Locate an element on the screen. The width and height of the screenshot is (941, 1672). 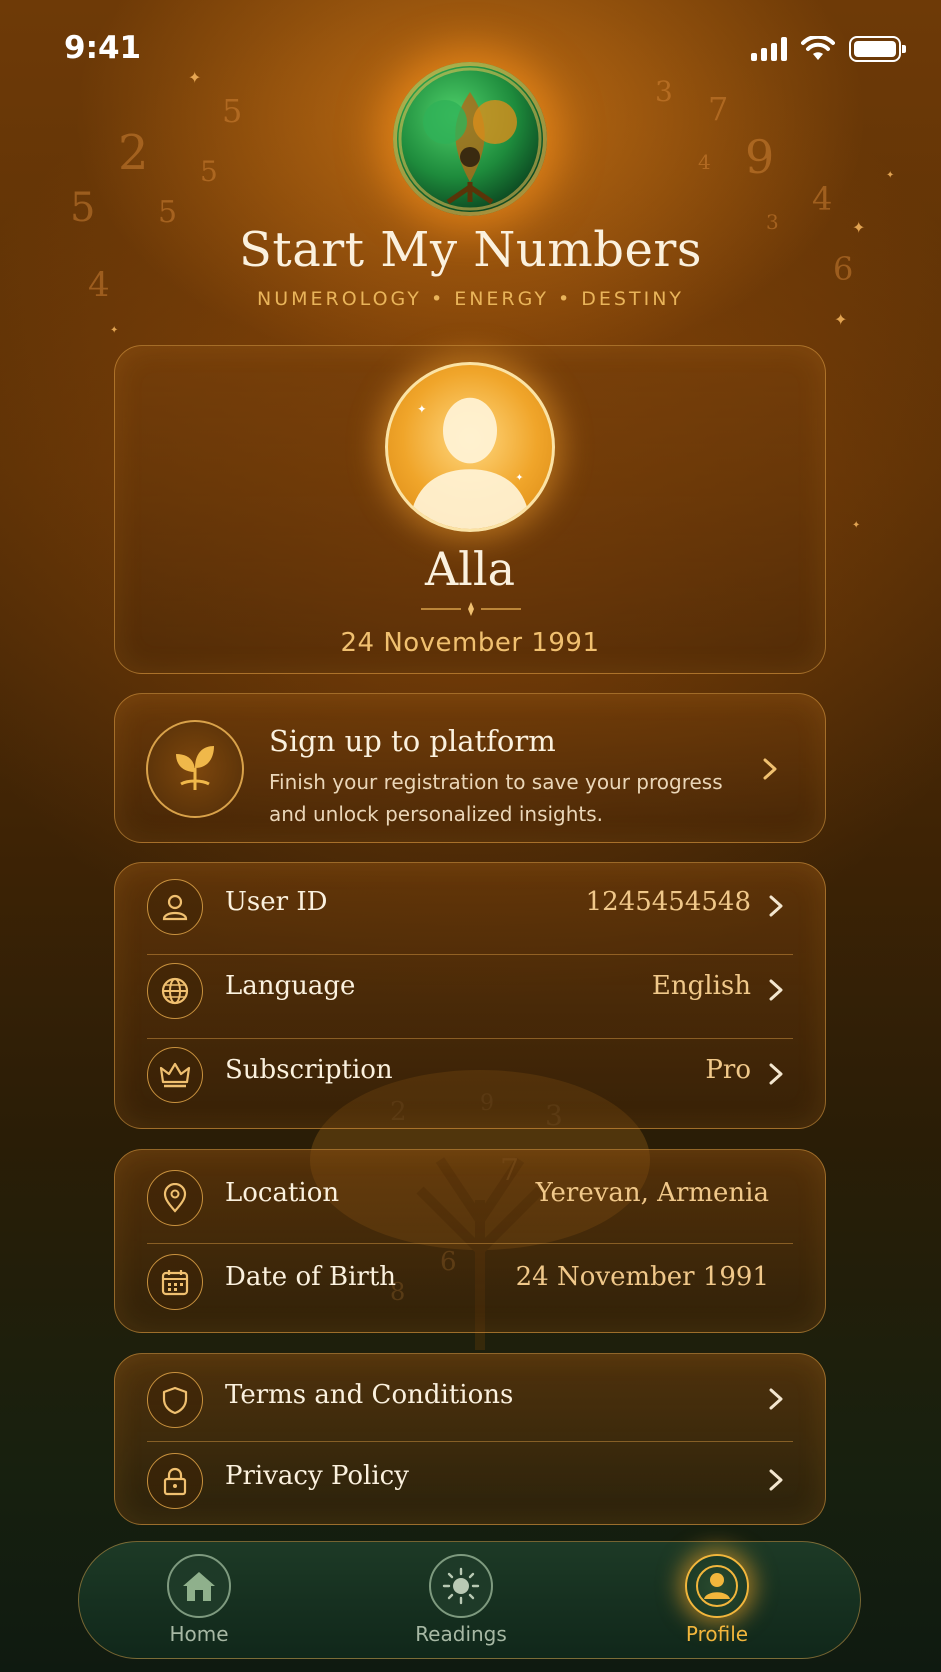
tab-readings-label: Readings is located at coordinates (461, 1634).